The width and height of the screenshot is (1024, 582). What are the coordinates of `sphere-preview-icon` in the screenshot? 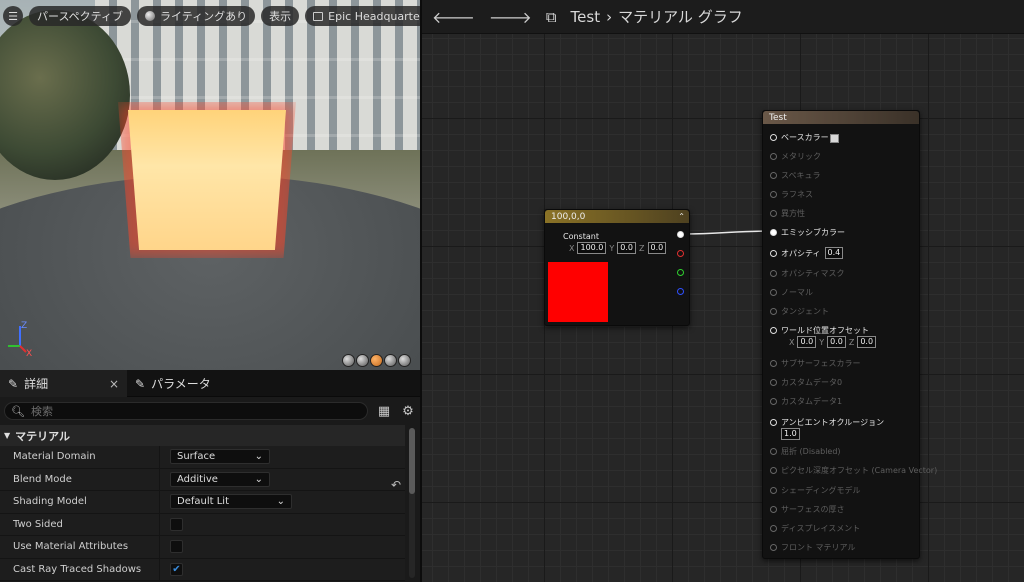 It's located at (362, 360).